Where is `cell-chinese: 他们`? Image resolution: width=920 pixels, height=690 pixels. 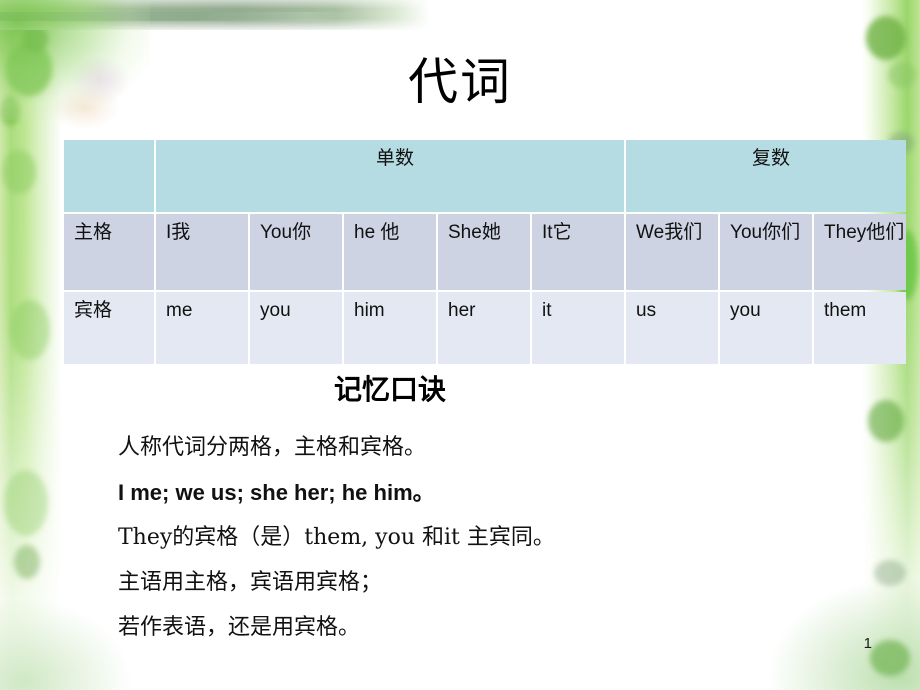
cell-chinese: 他们 is located at coordinates (885, 232).